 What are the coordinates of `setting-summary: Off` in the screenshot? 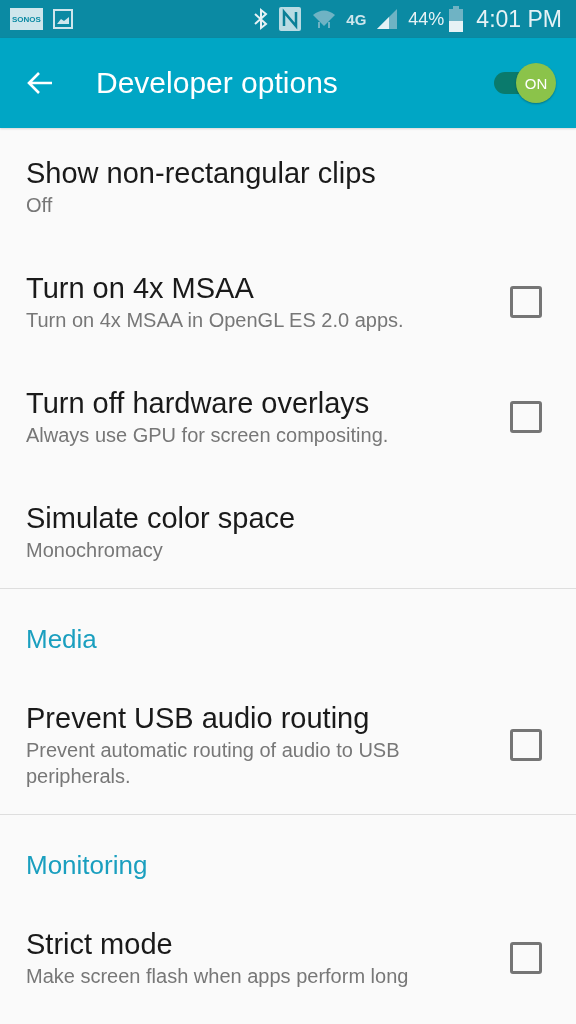 It's located at (40, 205).